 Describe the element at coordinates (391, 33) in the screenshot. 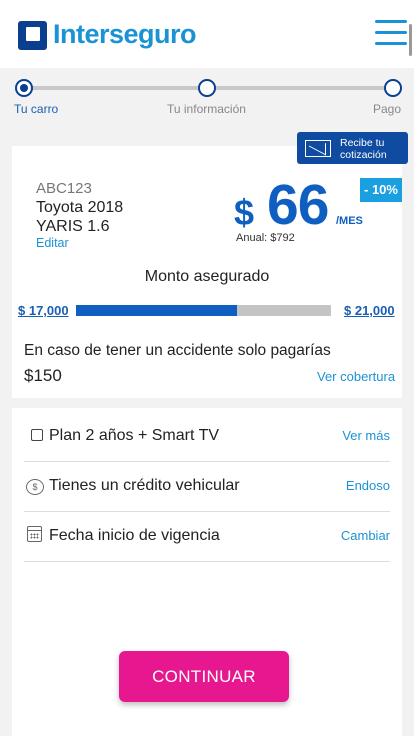

I see `hamburger-menu-icon` at that location.